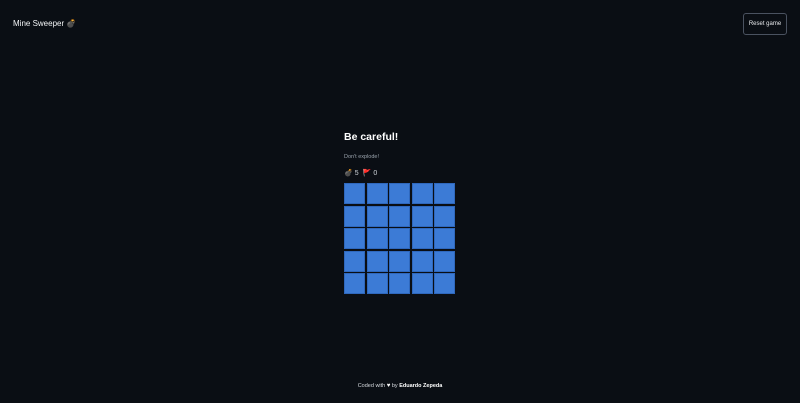 The width and height of the screenshot is (800, 403). Describe the element at coordinates (388, 386) in the screenshot. I see `heart-icon: ♥` at that location.